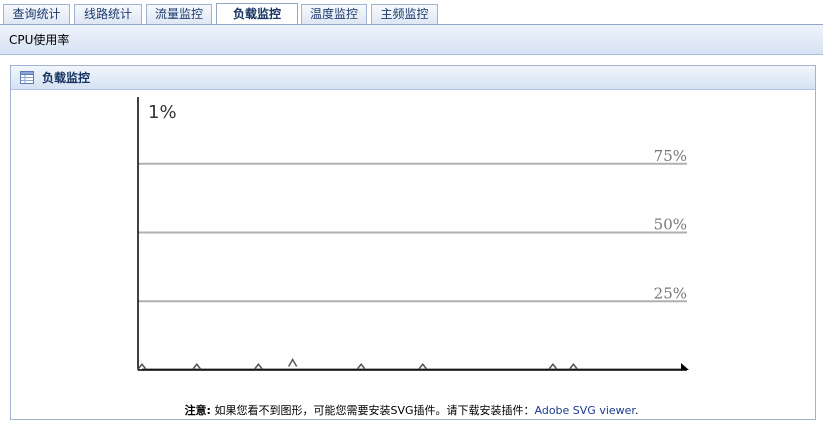 This screenshot has width=823, height=430. Describe the element at coordinates (685, 366) in the screenshot. I see `x-axis-arrow` at that location.